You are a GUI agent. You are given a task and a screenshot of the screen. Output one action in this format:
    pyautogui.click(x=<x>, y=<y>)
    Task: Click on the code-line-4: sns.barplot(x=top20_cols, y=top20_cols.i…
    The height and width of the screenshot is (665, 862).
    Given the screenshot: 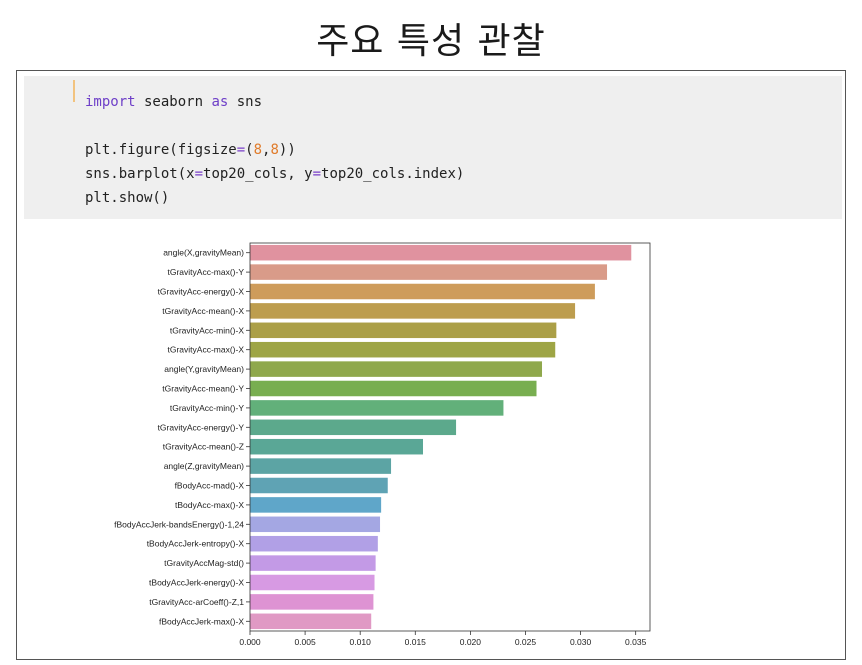 What is the action you would take?
    pyautogui.click(x=275, y=174)
    